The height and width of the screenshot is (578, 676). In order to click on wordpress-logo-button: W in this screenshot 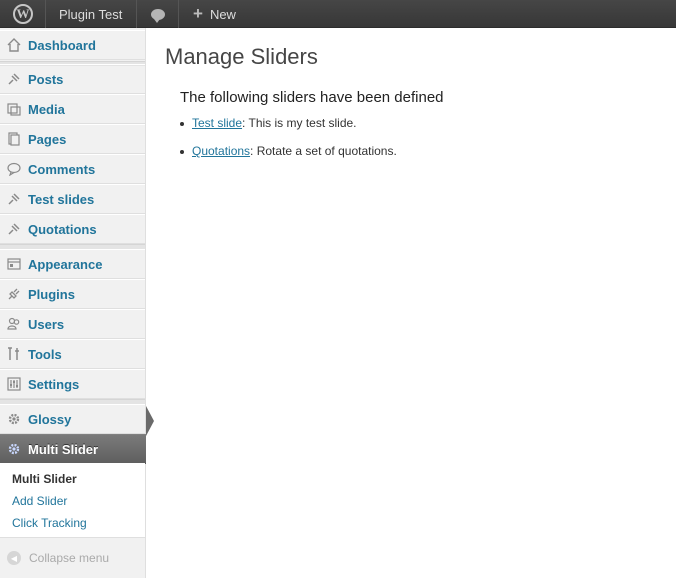, I will do `click(23, 14)`.